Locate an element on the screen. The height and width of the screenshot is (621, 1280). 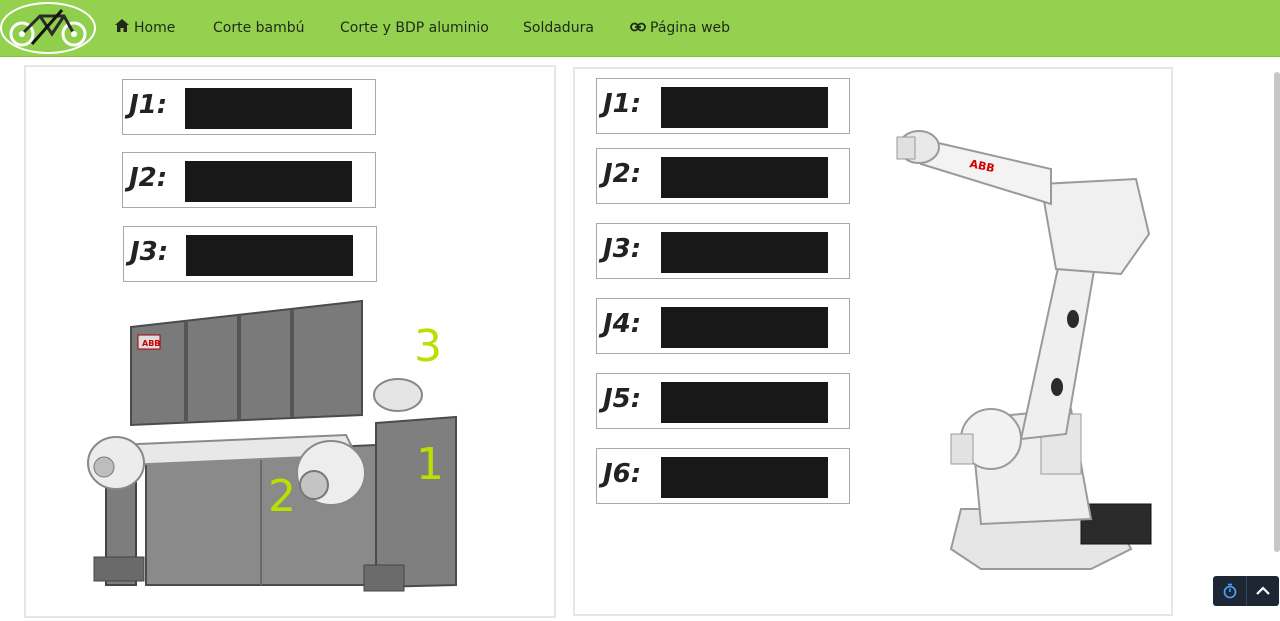
robot-joint-j5: J5: is located at coordinates (723, 401).